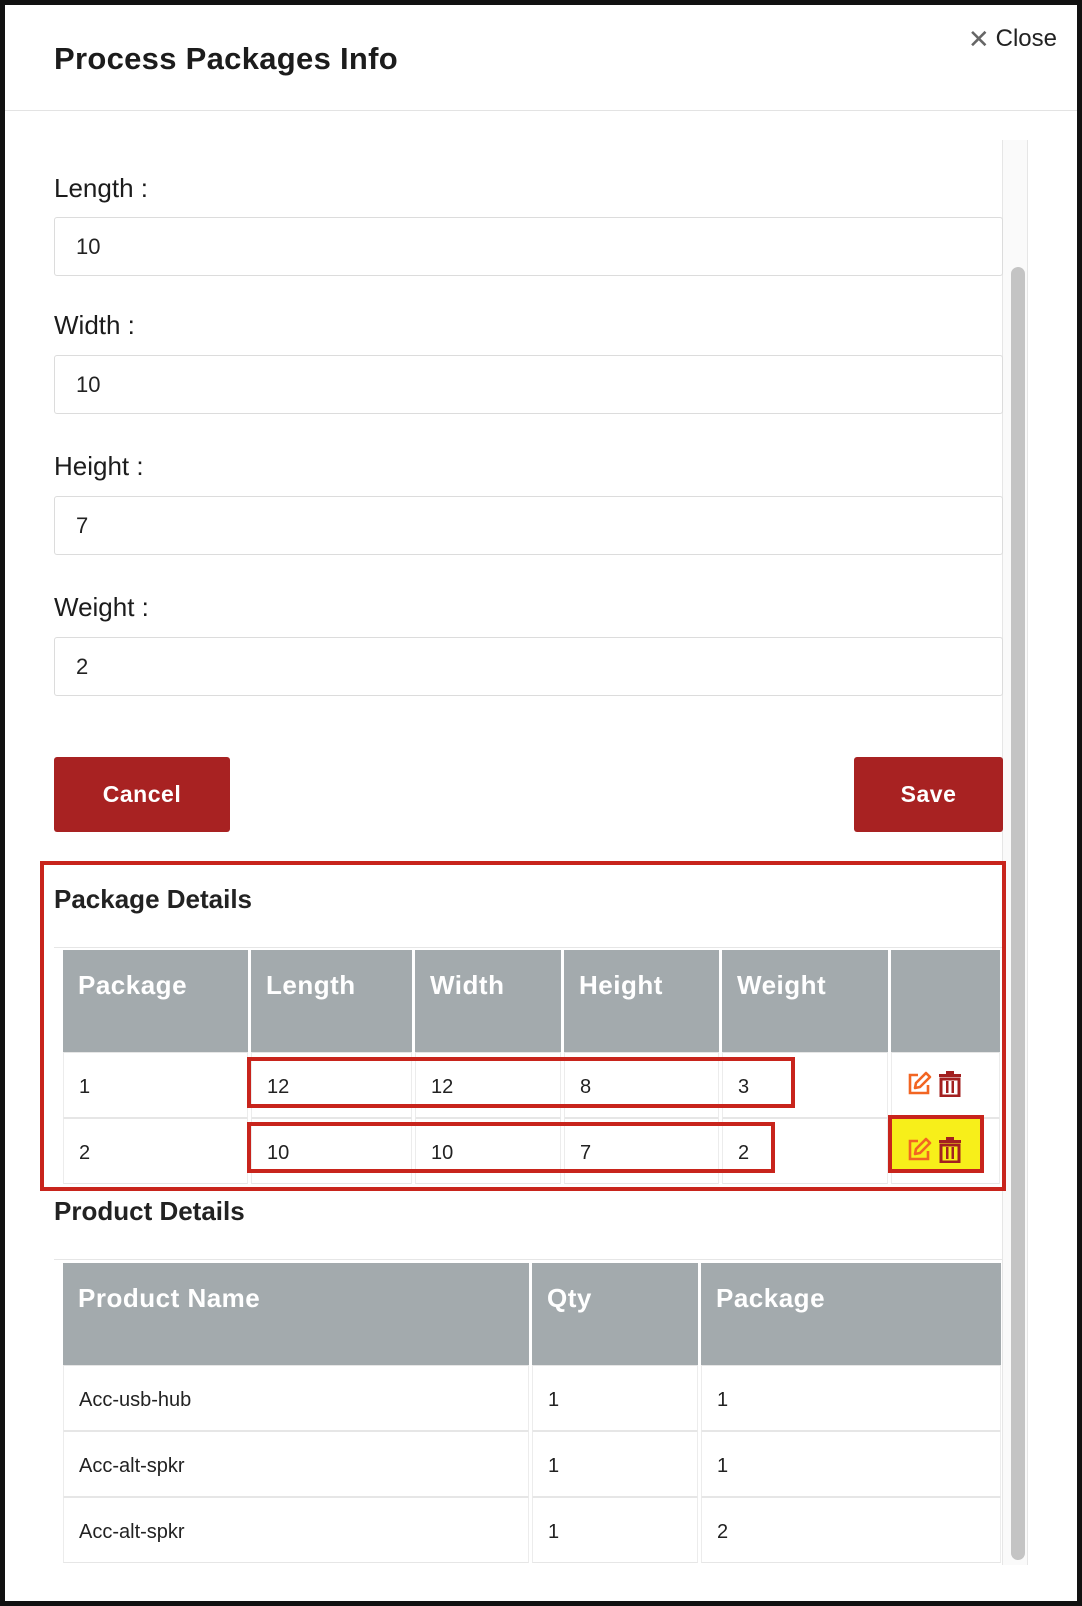  Describe the element at coordinates (101, 607) in the screenshot. I see `weight-label: Weight :` at that location.